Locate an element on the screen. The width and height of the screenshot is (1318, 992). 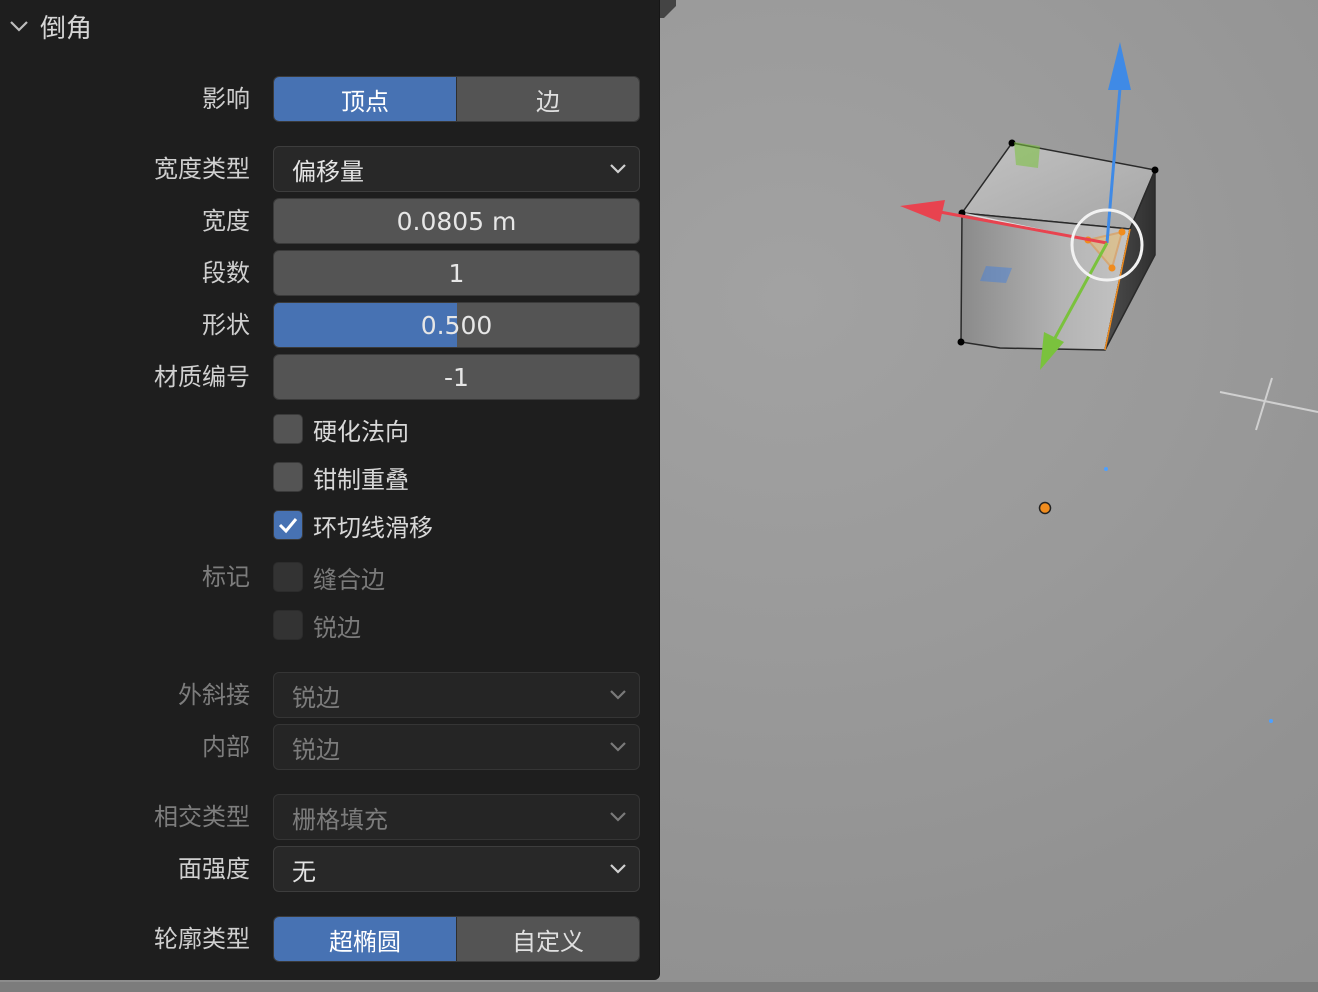
material-index-field: -1 is located at coordinates (456, 377).